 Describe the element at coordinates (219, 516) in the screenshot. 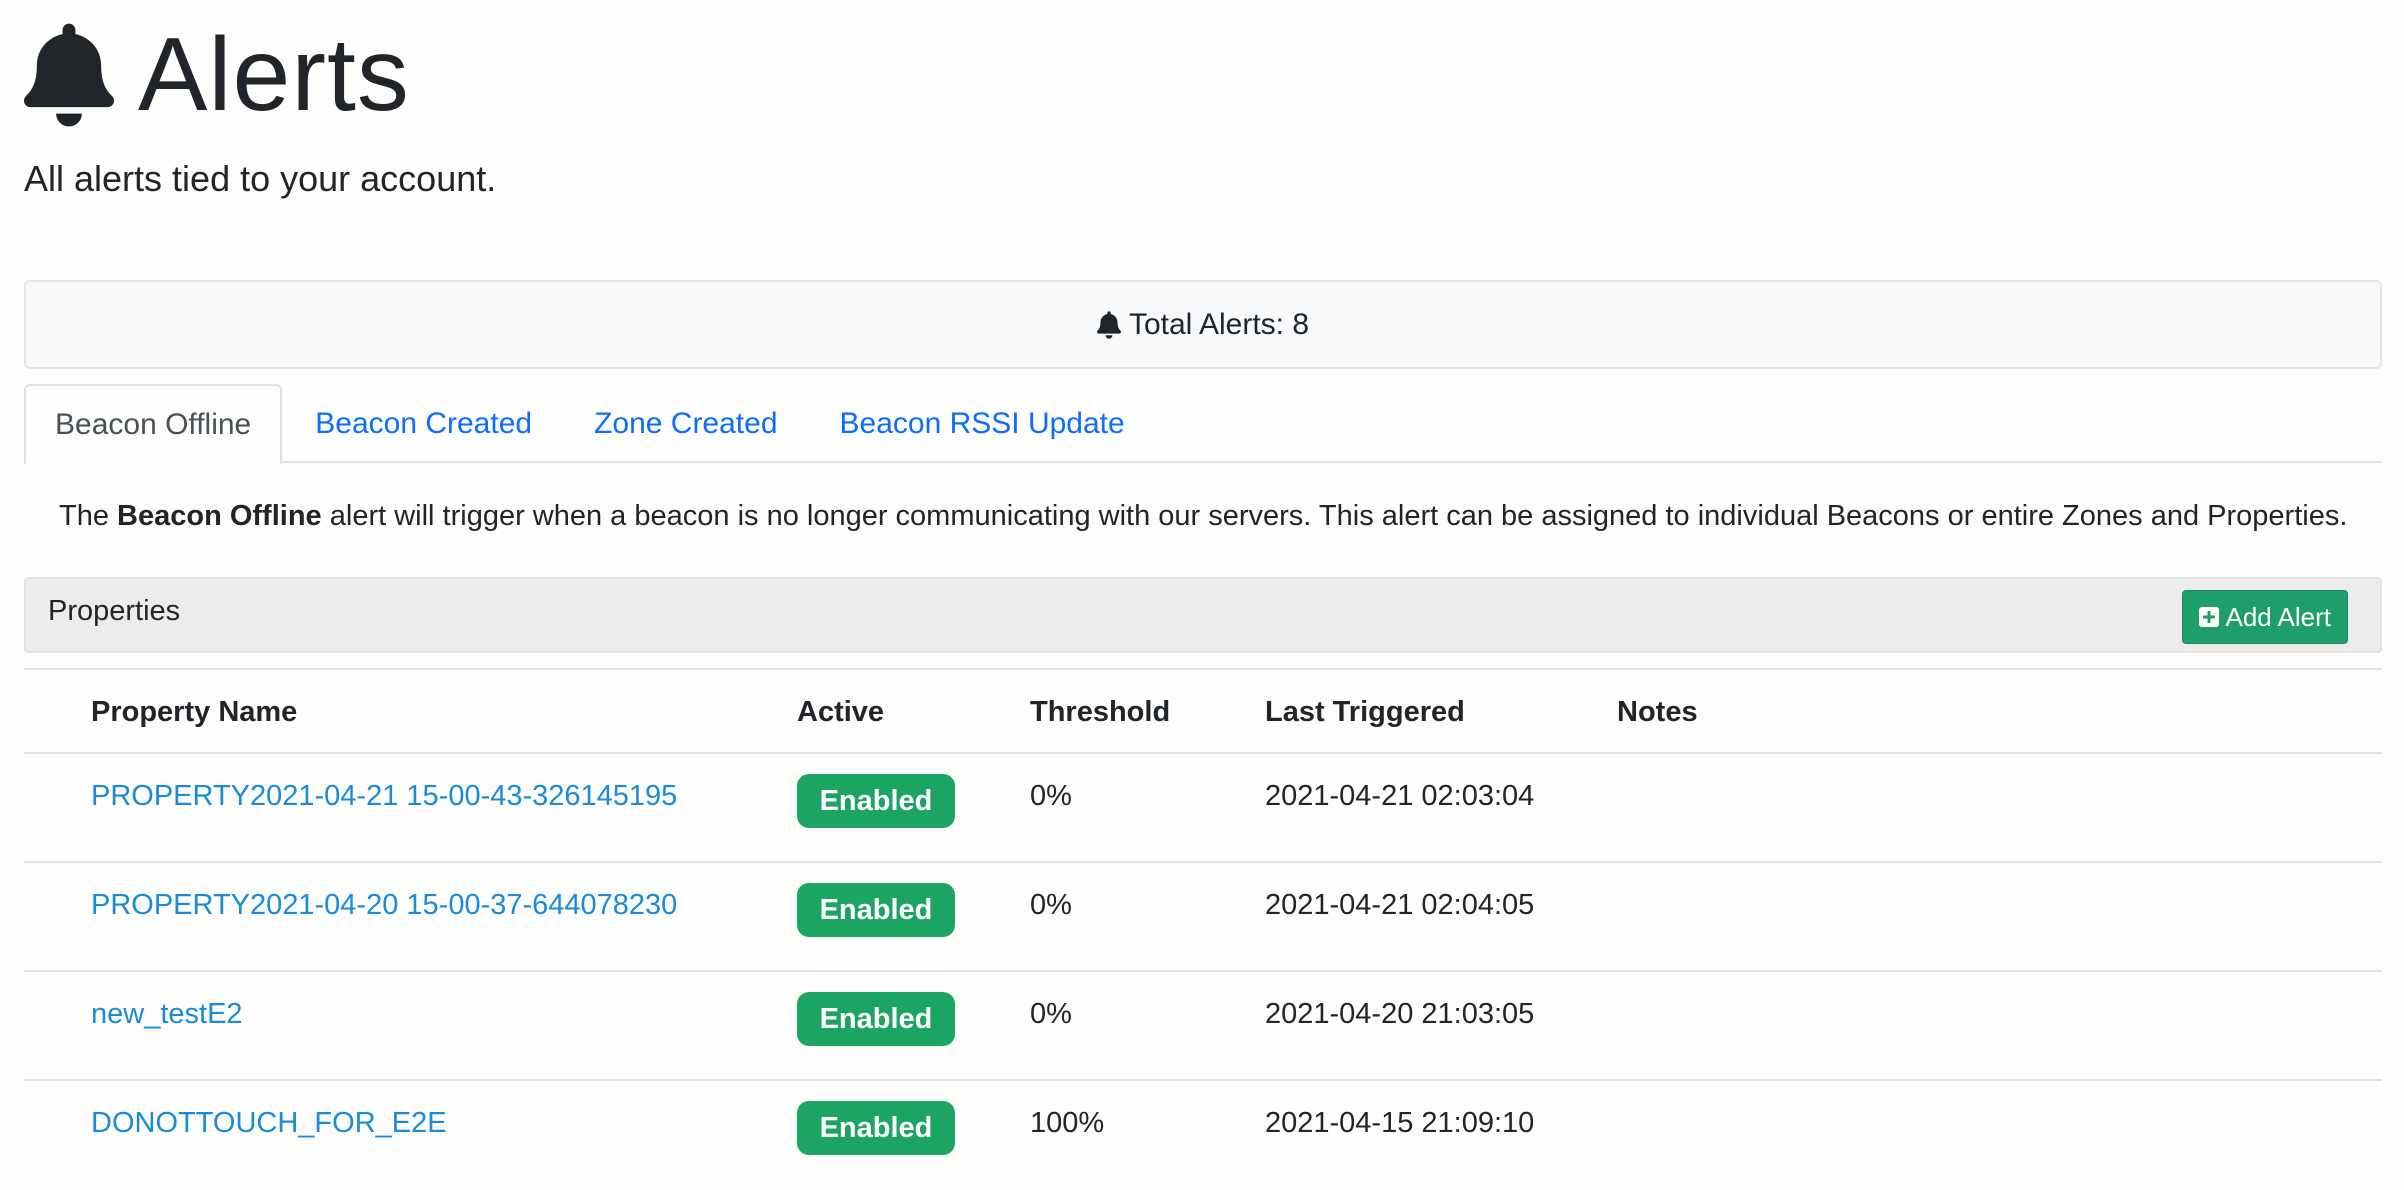

I see `description-alert-name: Beacon Offline` at that location.